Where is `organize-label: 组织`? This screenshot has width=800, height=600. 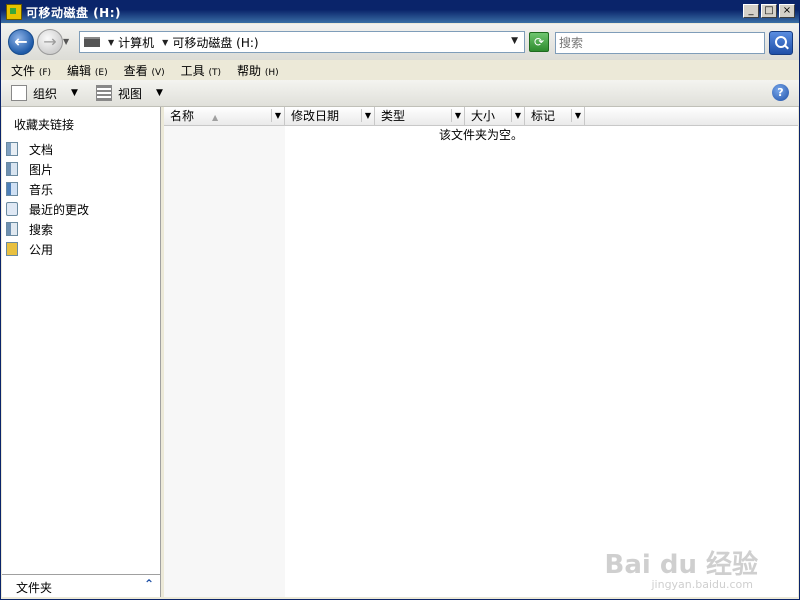
organize-label: 组织 is located at coordinates (45, 93).